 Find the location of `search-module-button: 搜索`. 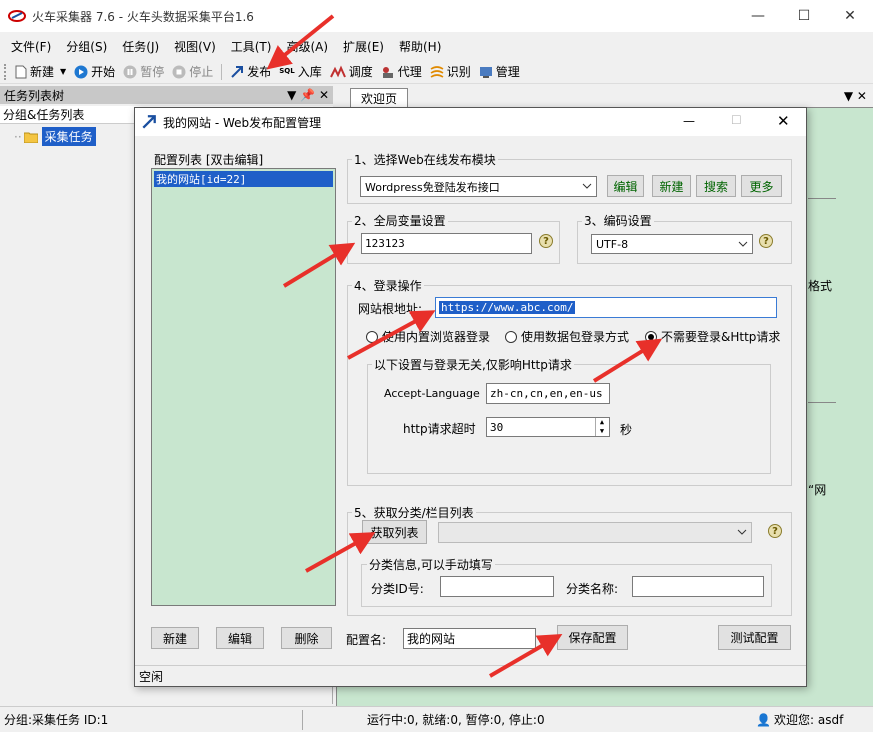

search-module-button: 搜索 is located at coordinates (716, 186).